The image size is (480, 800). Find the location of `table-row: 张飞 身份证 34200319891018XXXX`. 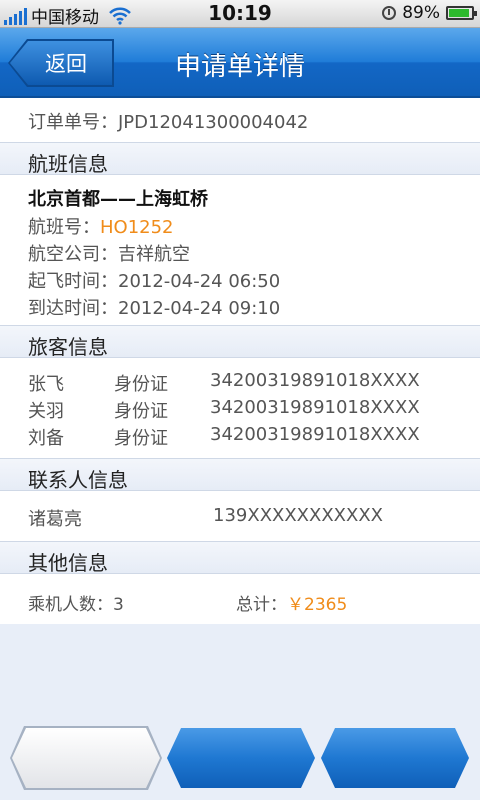

table-row: 张飞 身份证 34200319891018XXXX is located at coordinates (254, 383).